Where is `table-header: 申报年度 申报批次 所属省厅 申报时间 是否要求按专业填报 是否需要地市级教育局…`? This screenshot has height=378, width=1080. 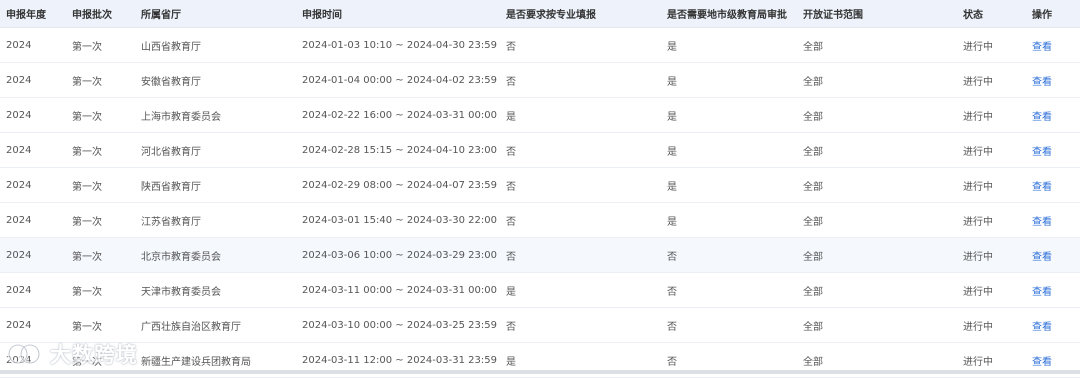 table-header: 申报年度 申报批次 所属省厅 申报时间 是否要求按专业填报 是否需要地市级教育局… is located at coordinates (540, 14).